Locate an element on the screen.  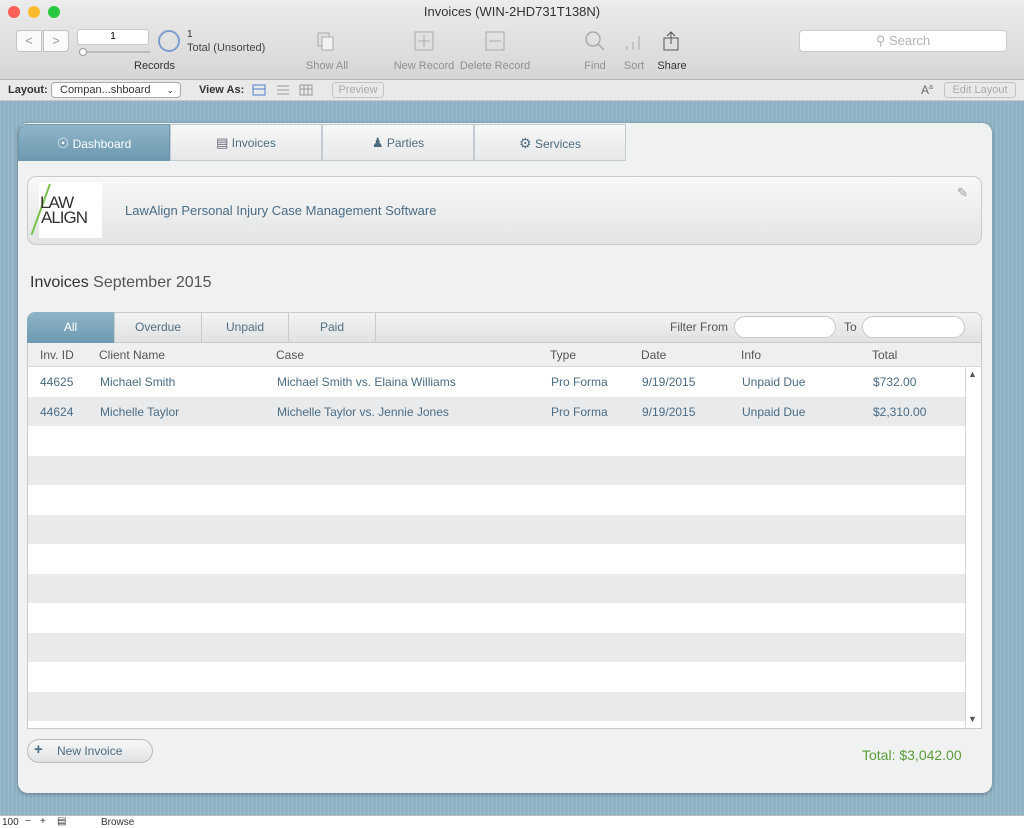
scroll-down-arrow-icon: ▼ is located at coordinates (972, 719).